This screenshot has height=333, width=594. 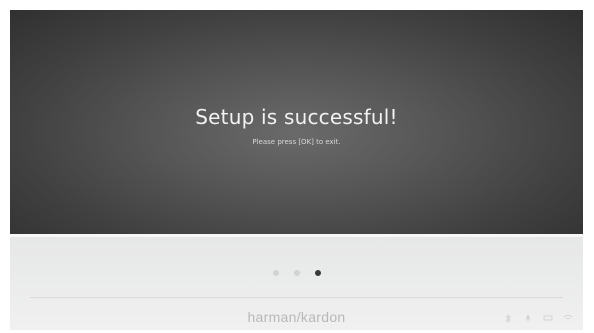 I want to click on page-indicator, so click(x=296, y=273).